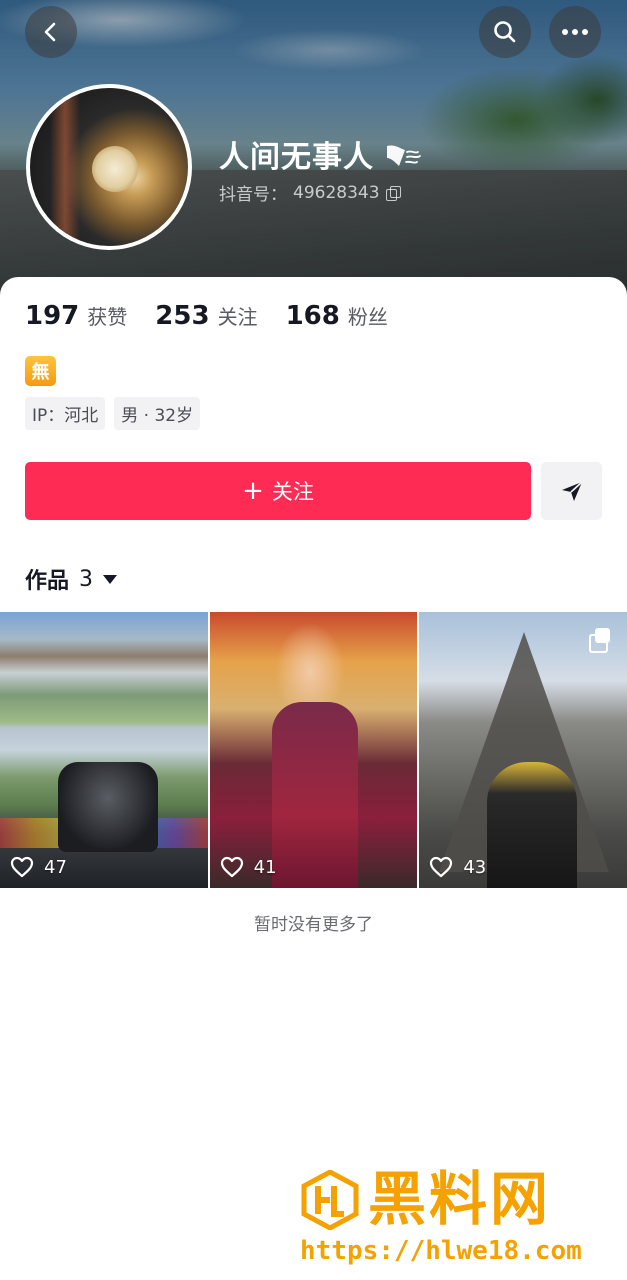 Image resolution: width=627 pixels, height=1280 pixels. I want to click on stat-followers: 168 粉丝, so click(337, 316).